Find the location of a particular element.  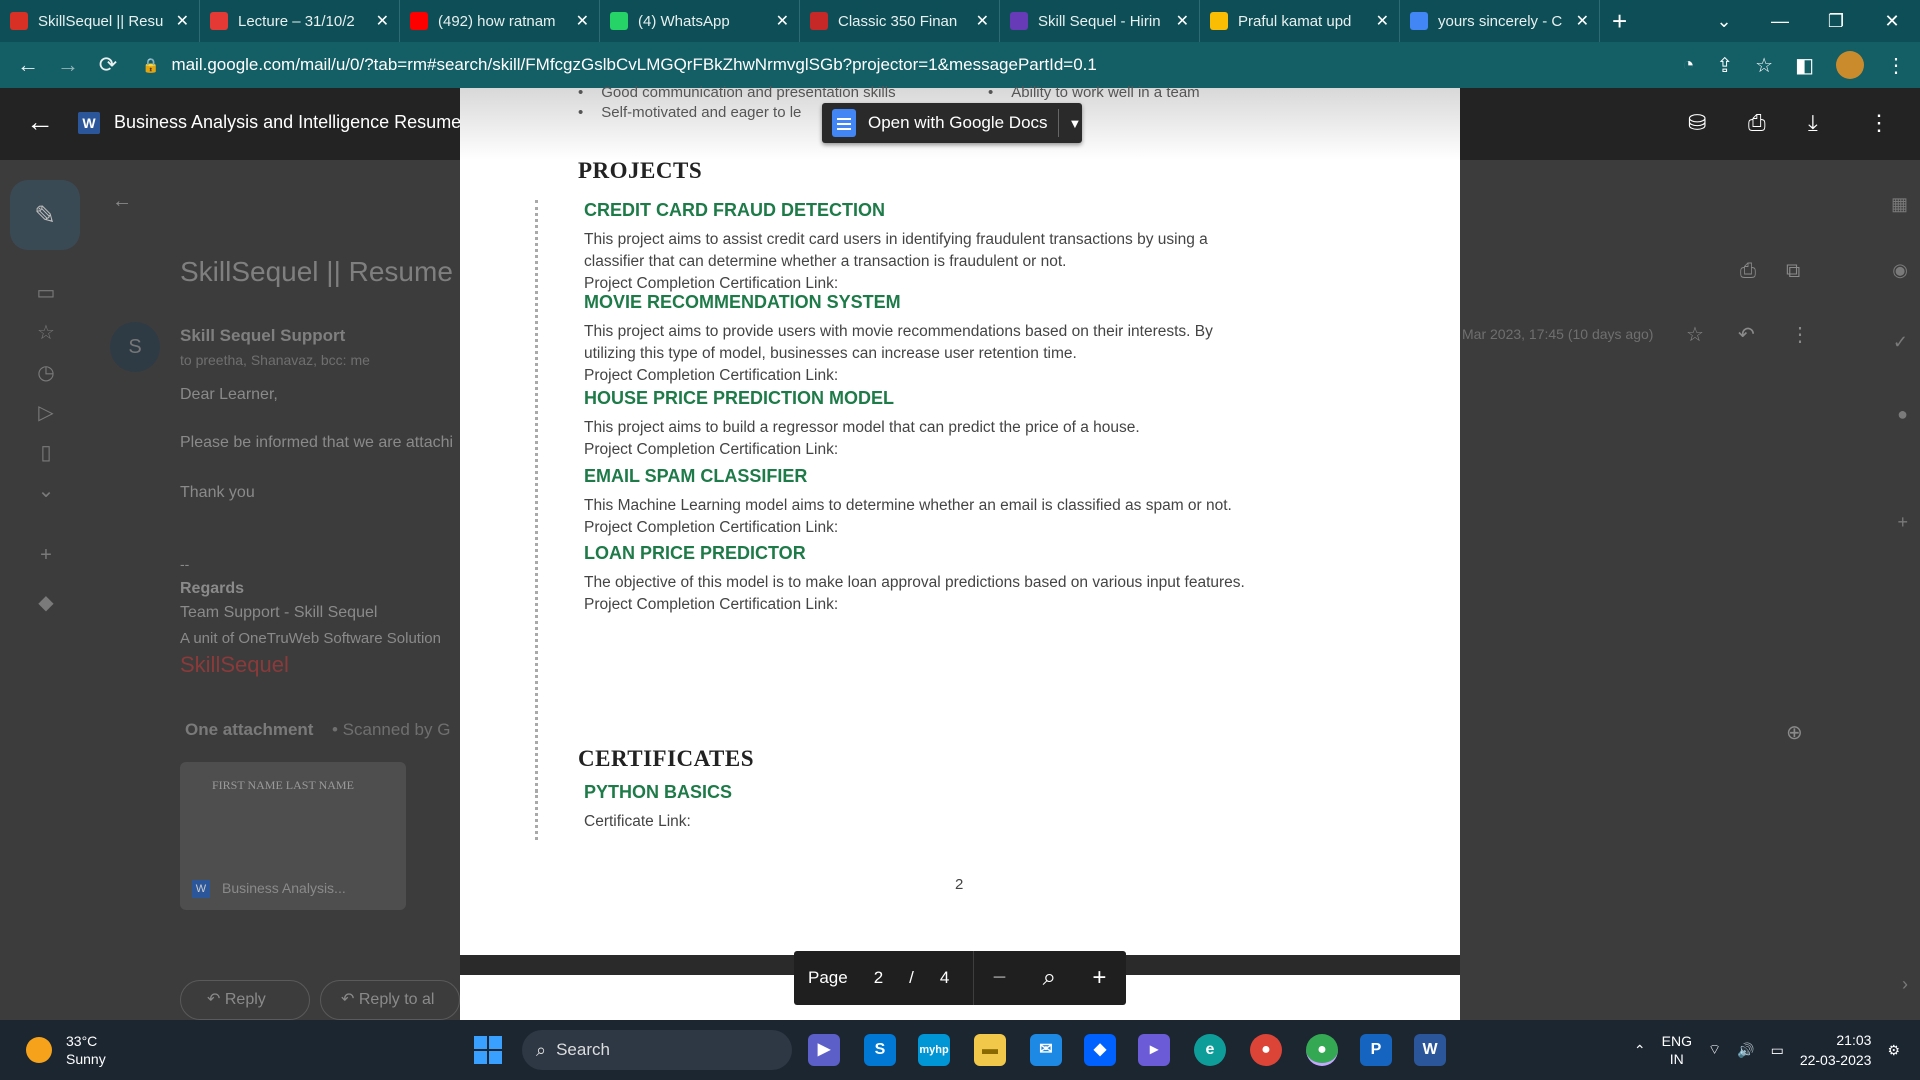

starred-icon: ☆ is located at coordinates (46, 332).